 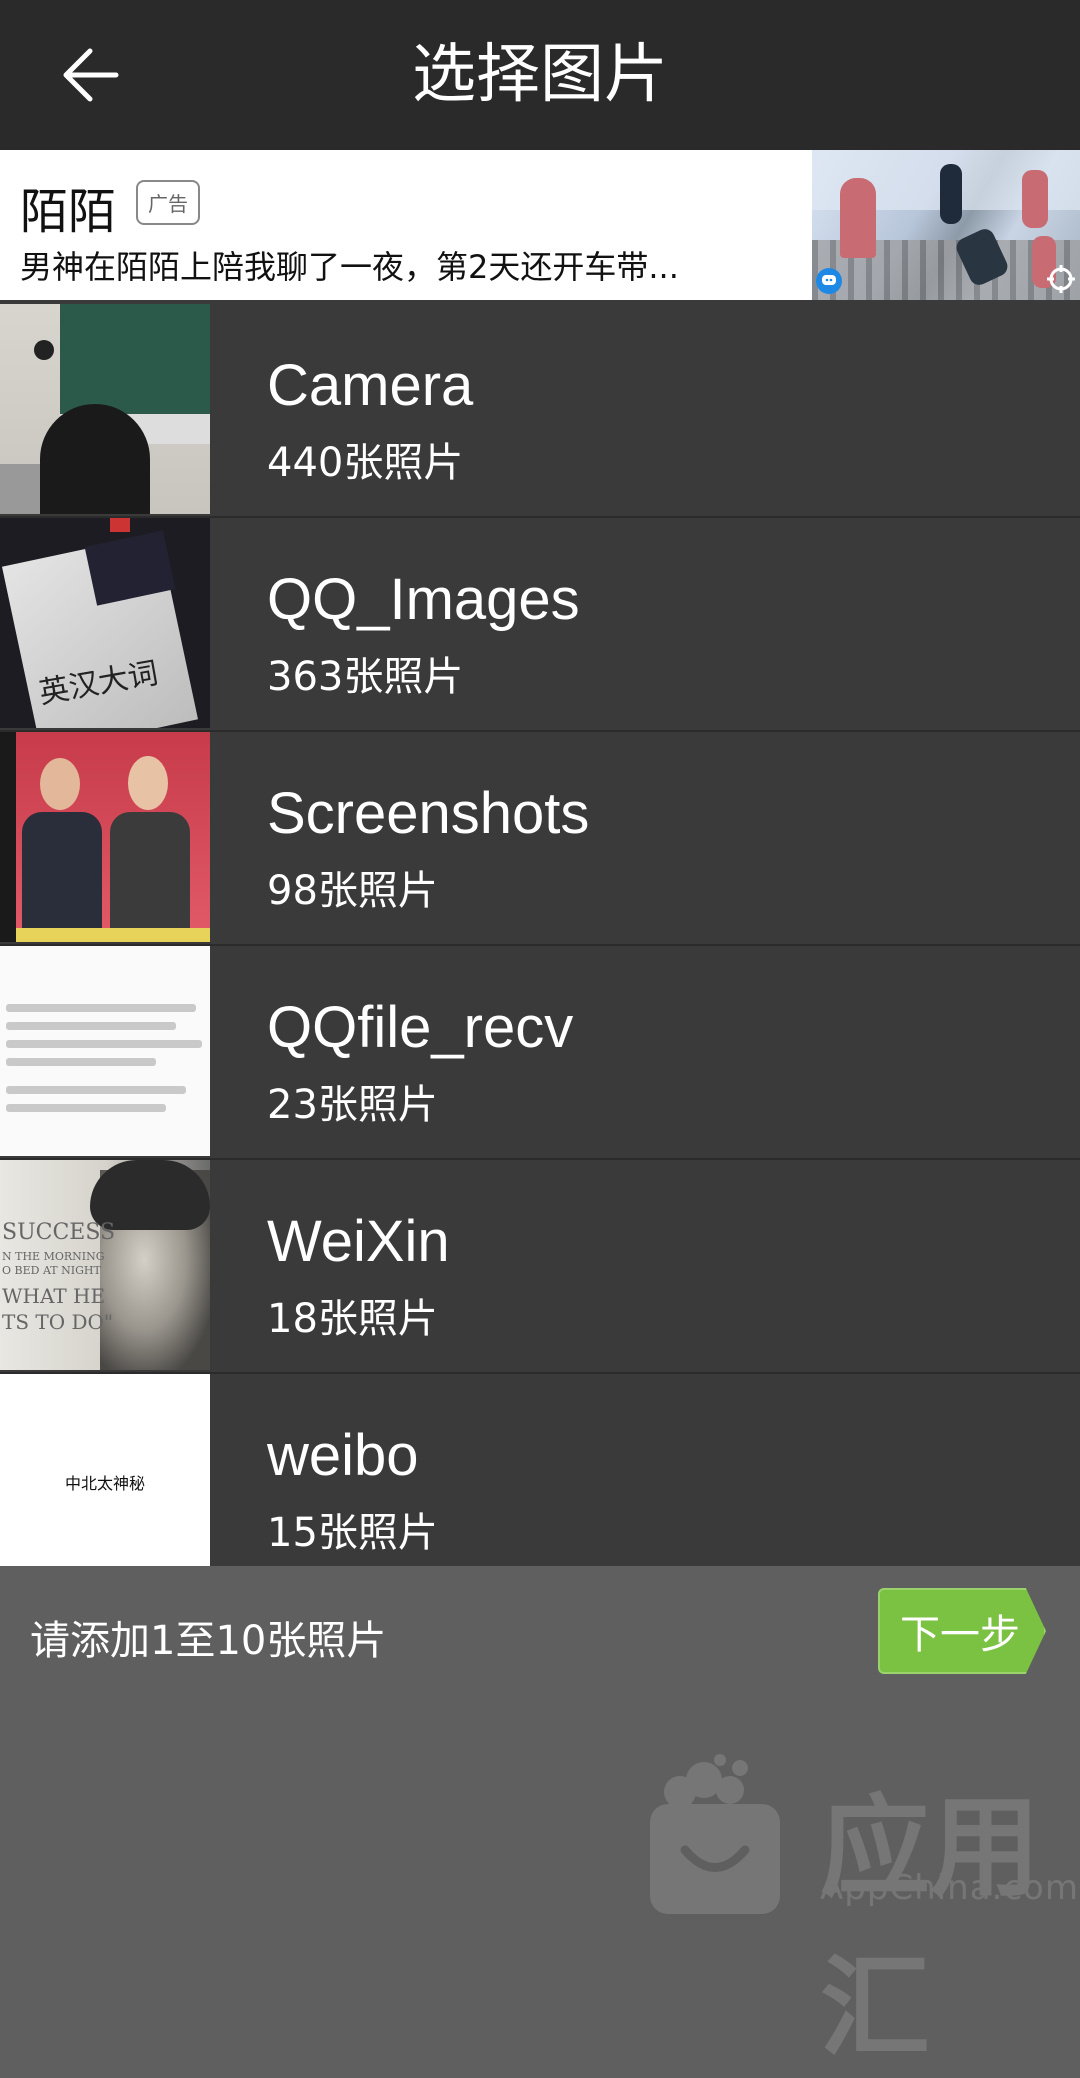 What do you see at coordinates (946, 225) in the screenshot?
I see `ad-image` at bounding box center [946, 225].